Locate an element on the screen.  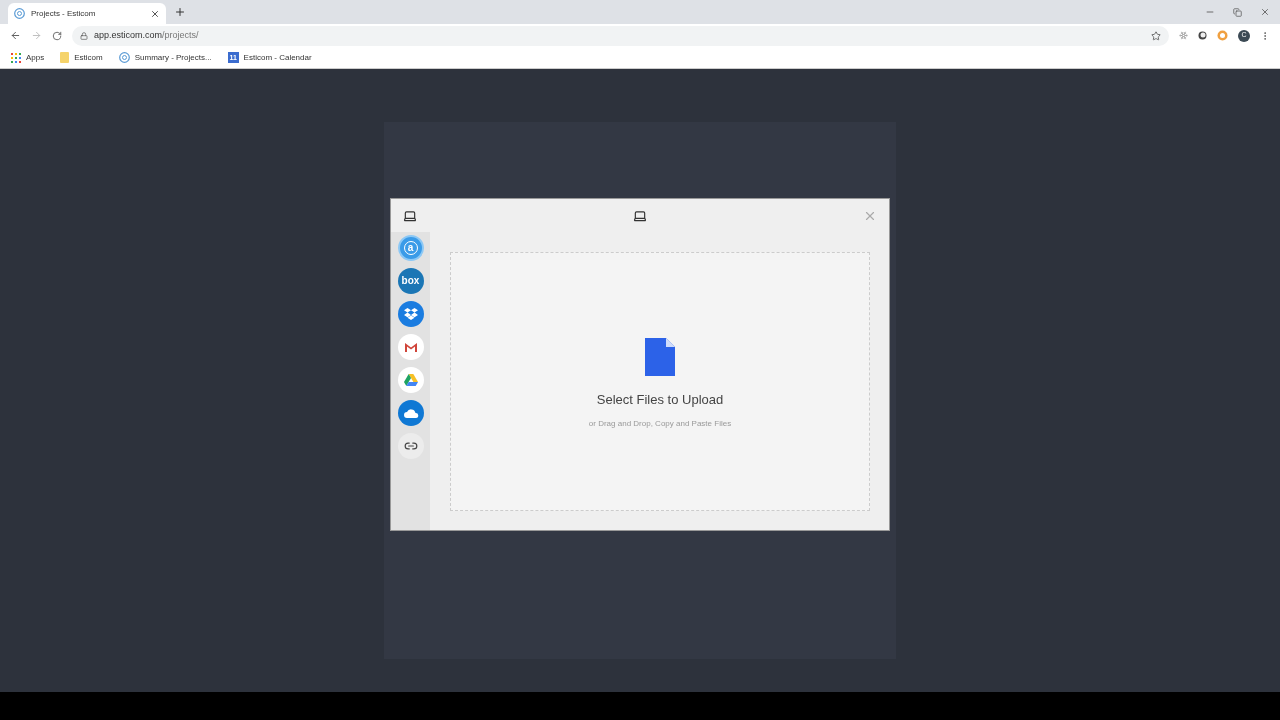
snowflake-icon is located at coordinates (1183, 35).